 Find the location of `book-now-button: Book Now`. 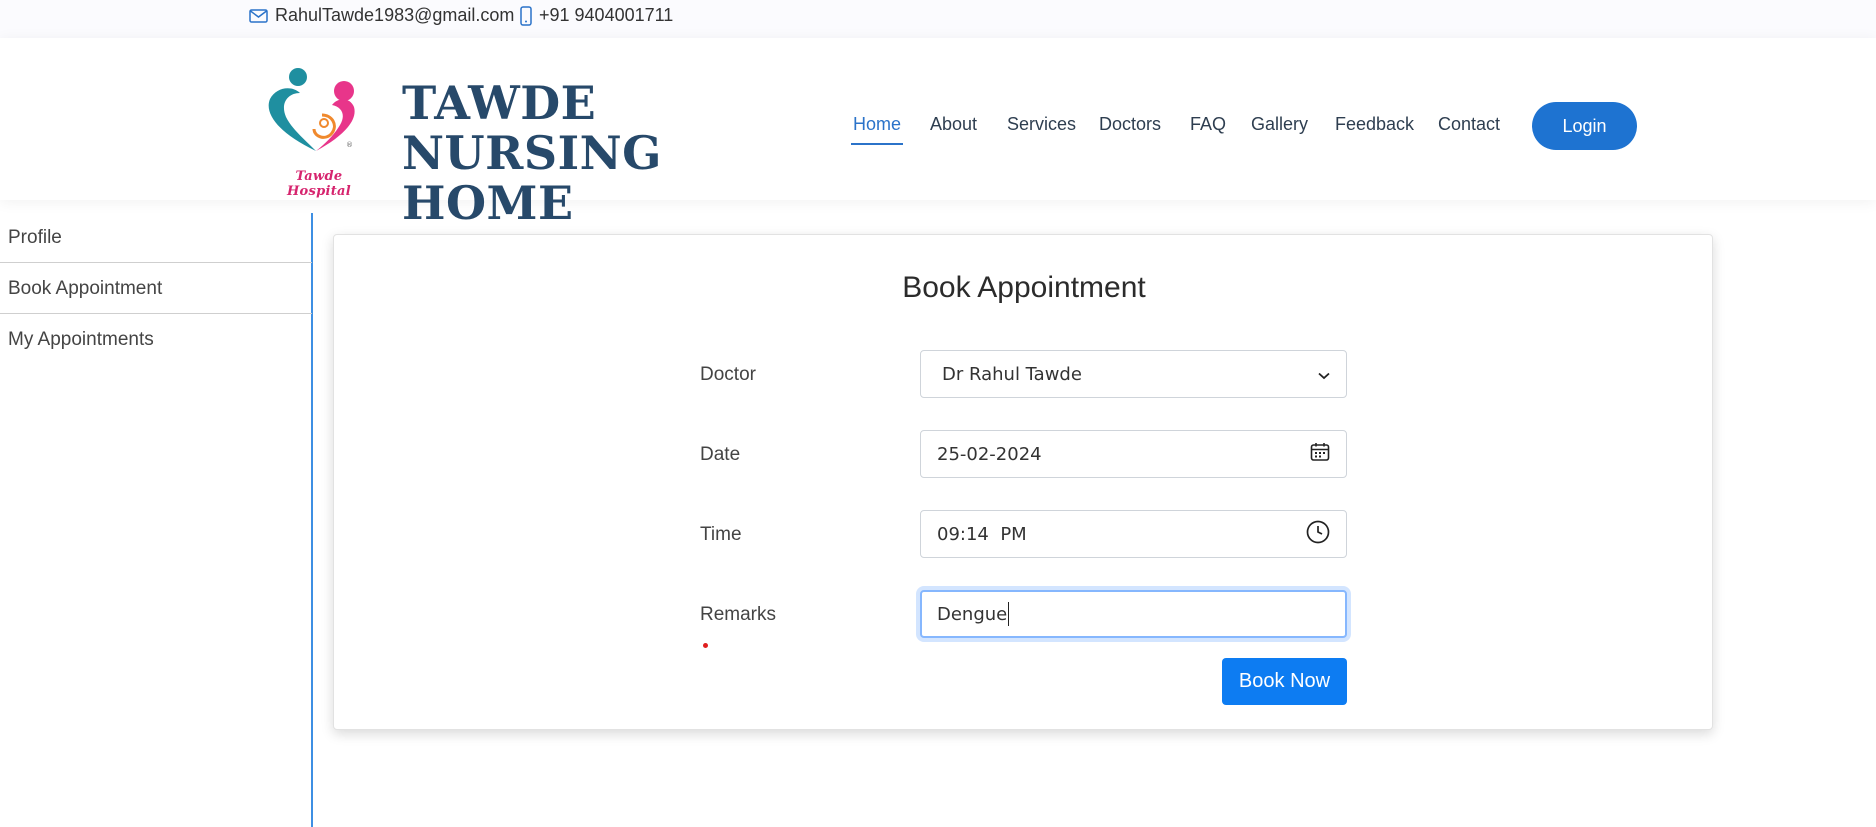

book-now-button: Book Now is located at coordinates (1284, 681).